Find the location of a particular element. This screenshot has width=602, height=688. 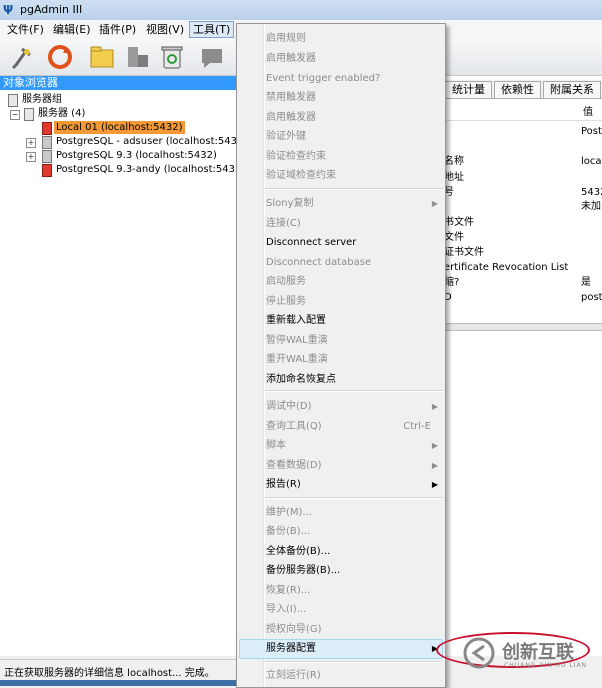

pgadmin-elephant-icon: Ψ is located at coordinates (8, 10).